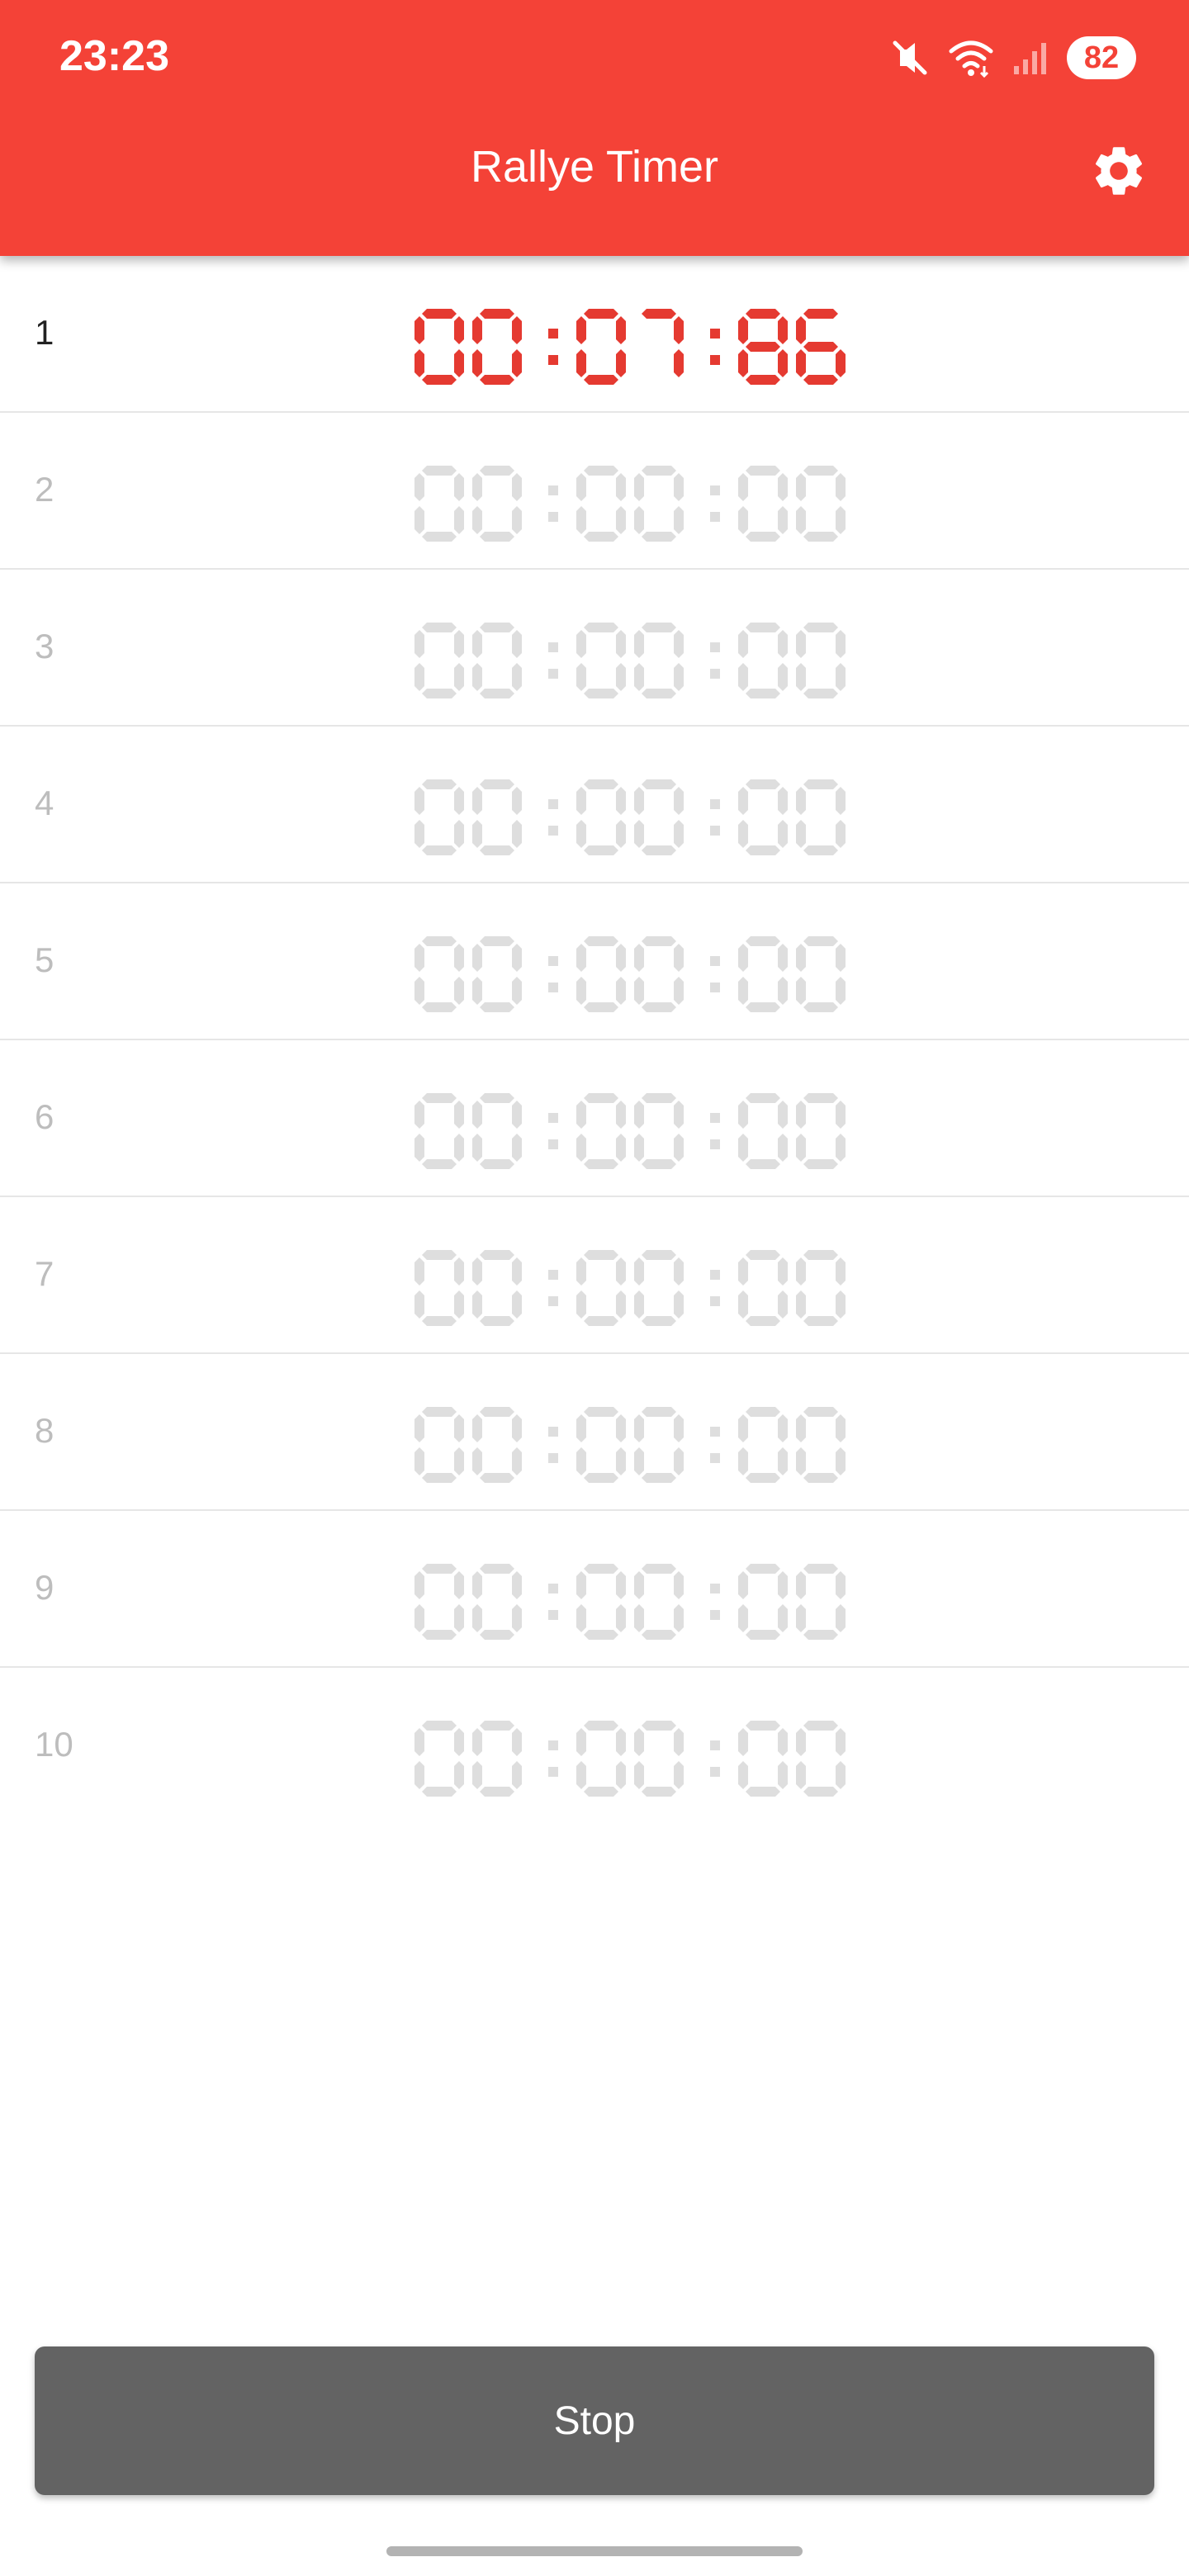 The height and width of the screenshot is (2576, 1189). Describe the element at coordinates (1119, 171) in the screenshot. I see `settings-button` at that location.